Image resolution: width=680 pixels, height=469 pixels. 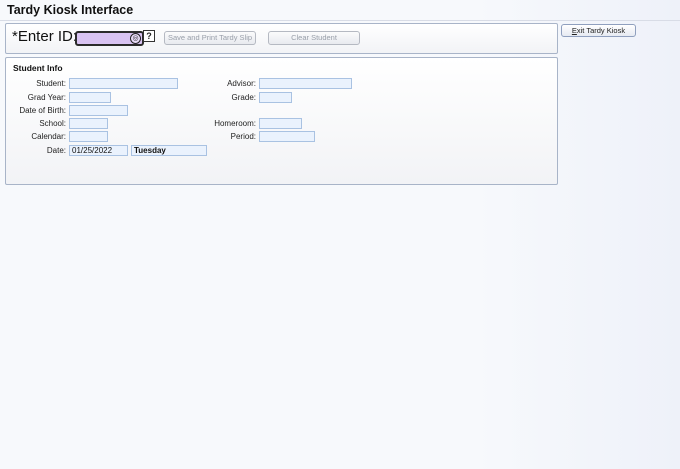 What do you see at coordinates (88, 123) in the screenshot?
I see `school-field` at bounding box center [88, 123].